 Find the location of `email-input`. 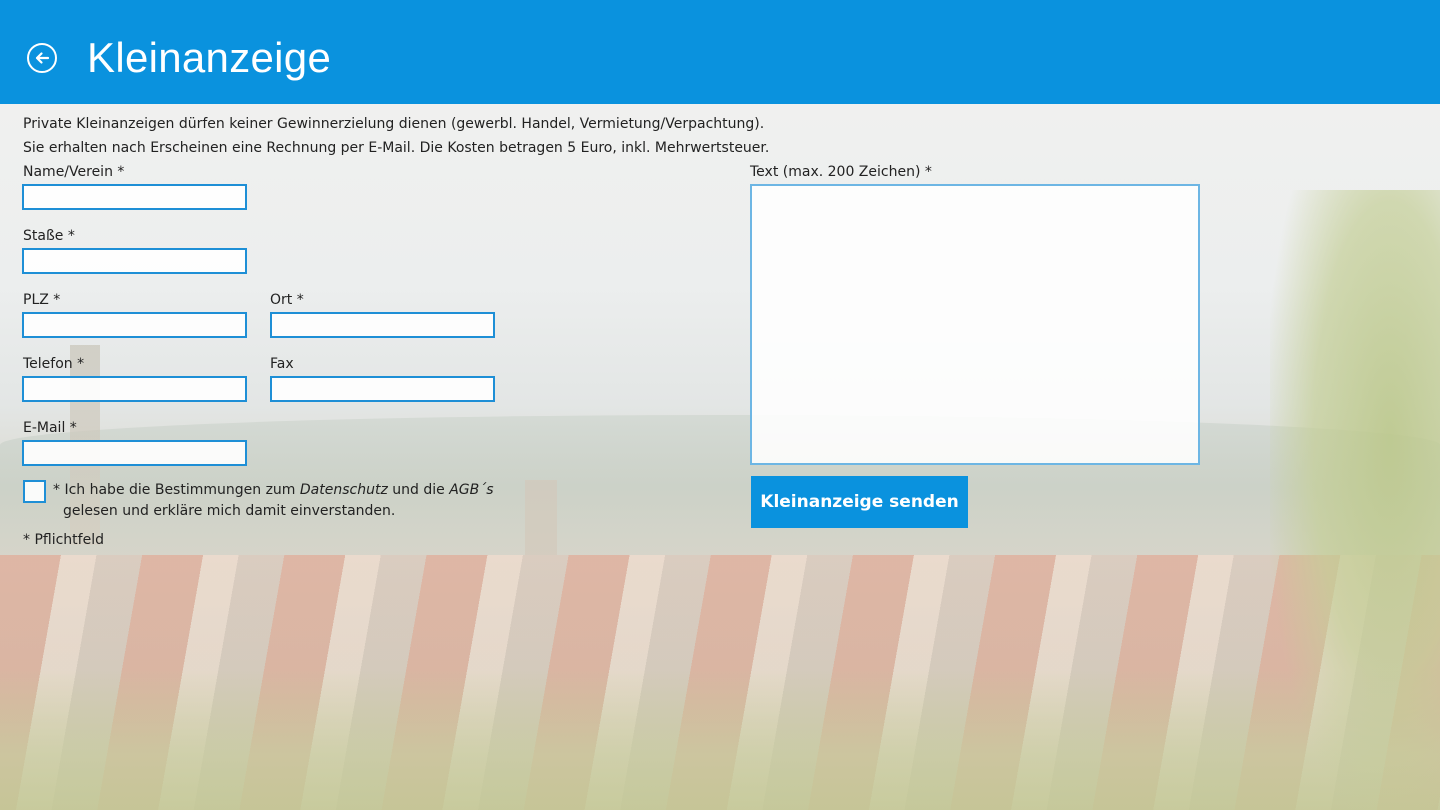

email-input is located at coordinates (134, 453).